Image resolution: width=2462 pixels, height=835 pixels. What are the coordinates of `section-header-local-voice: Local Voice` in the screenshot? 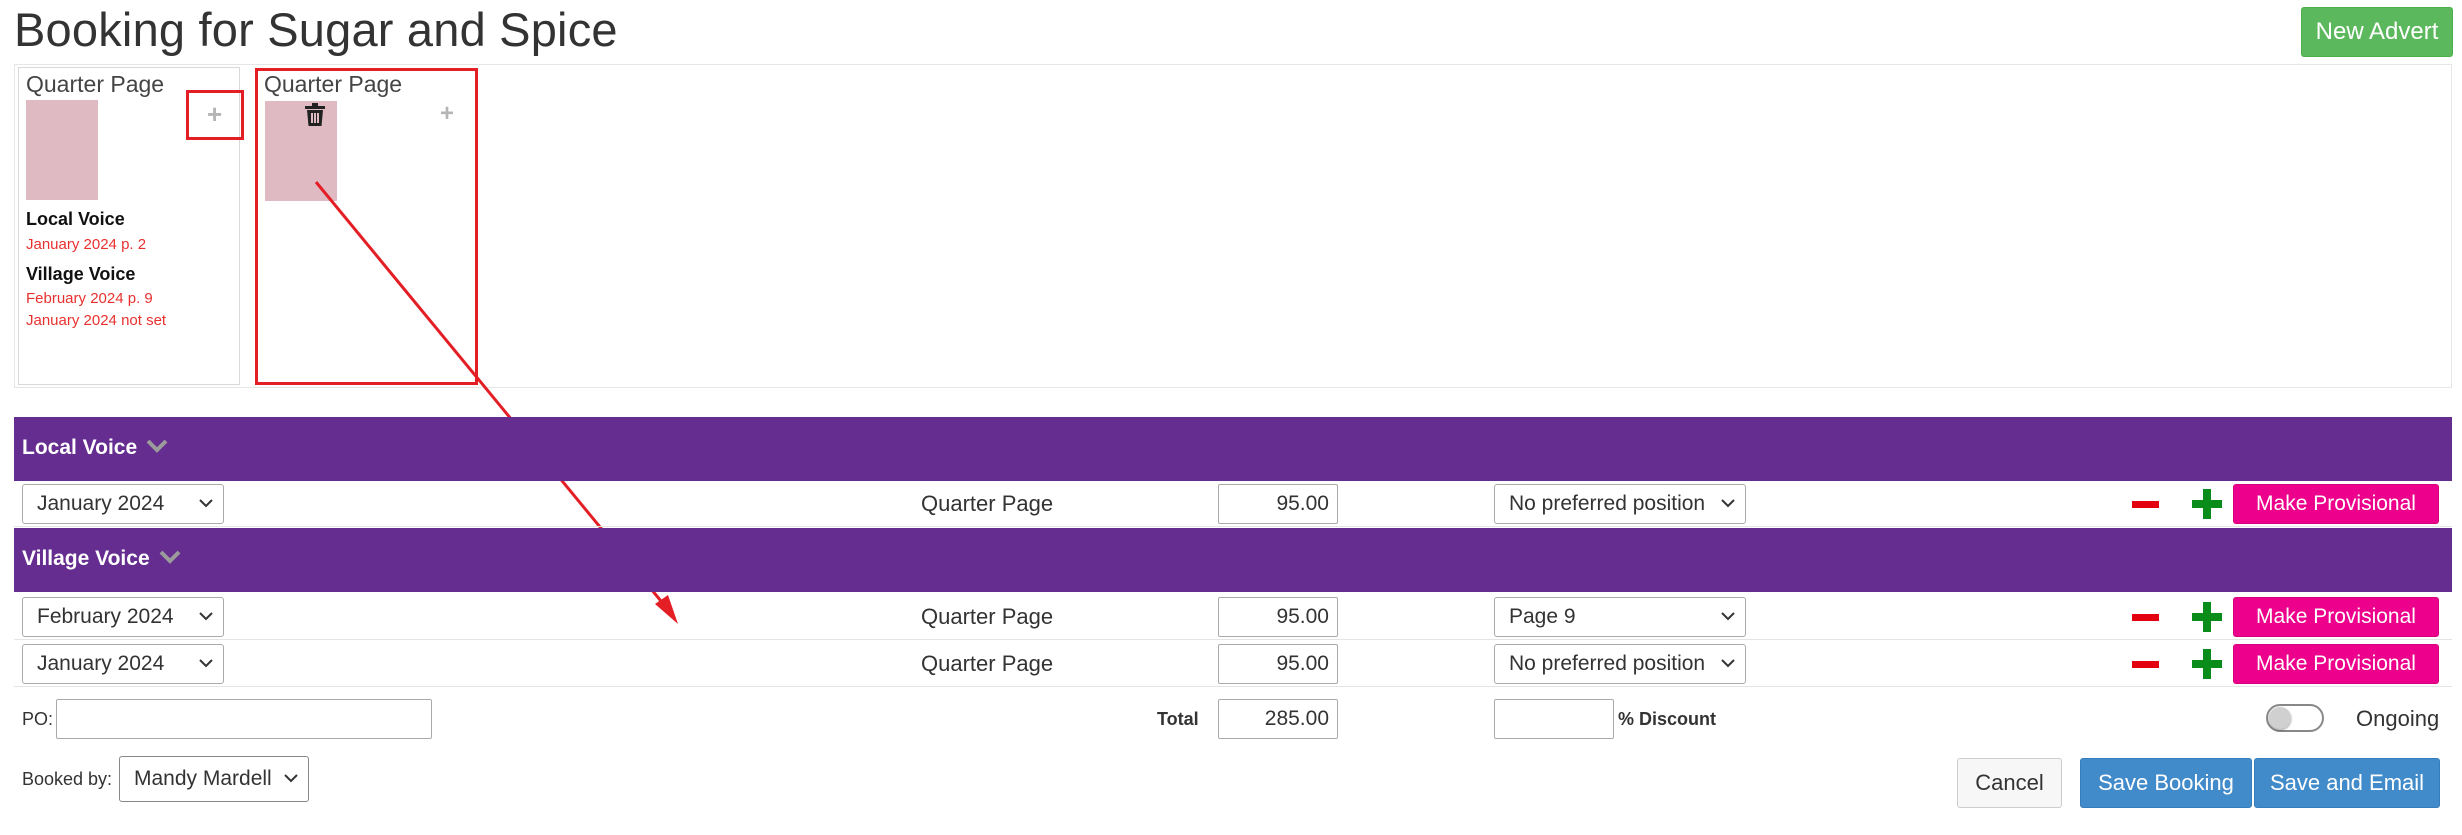 It's located at (1233, 449).